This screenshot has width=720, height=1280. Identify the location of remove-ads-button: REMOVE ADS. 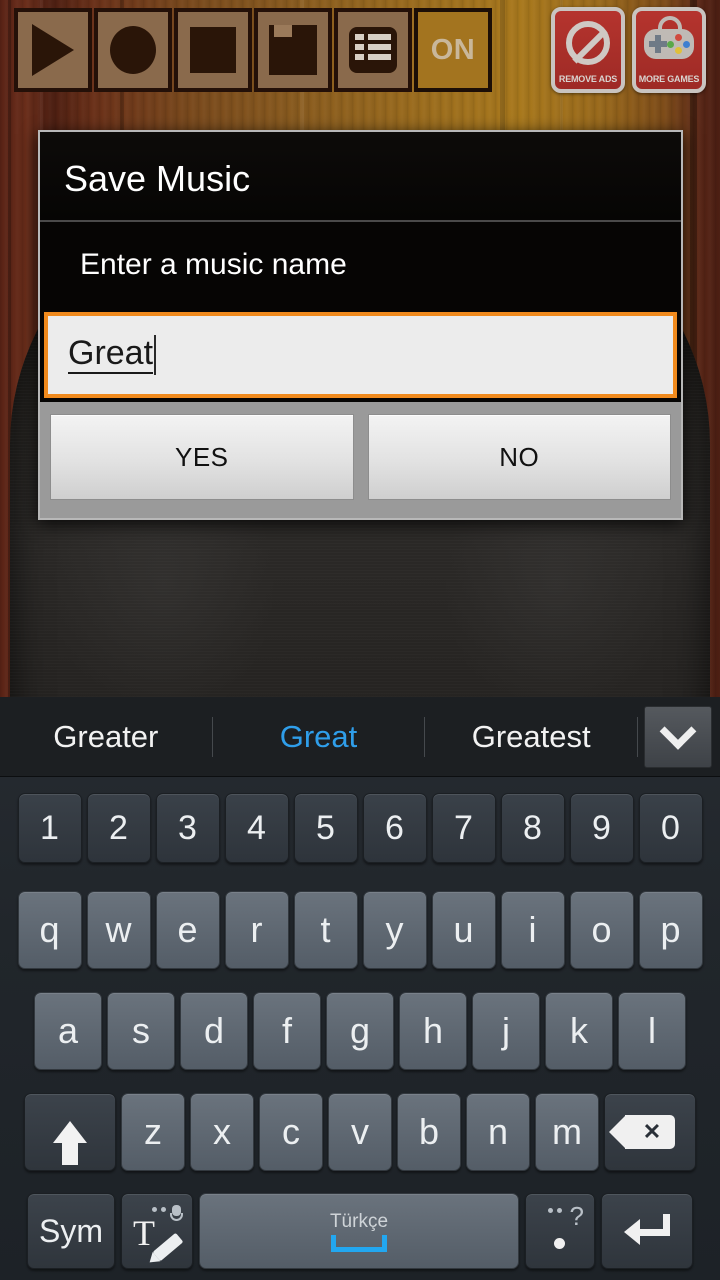
(588, 50).